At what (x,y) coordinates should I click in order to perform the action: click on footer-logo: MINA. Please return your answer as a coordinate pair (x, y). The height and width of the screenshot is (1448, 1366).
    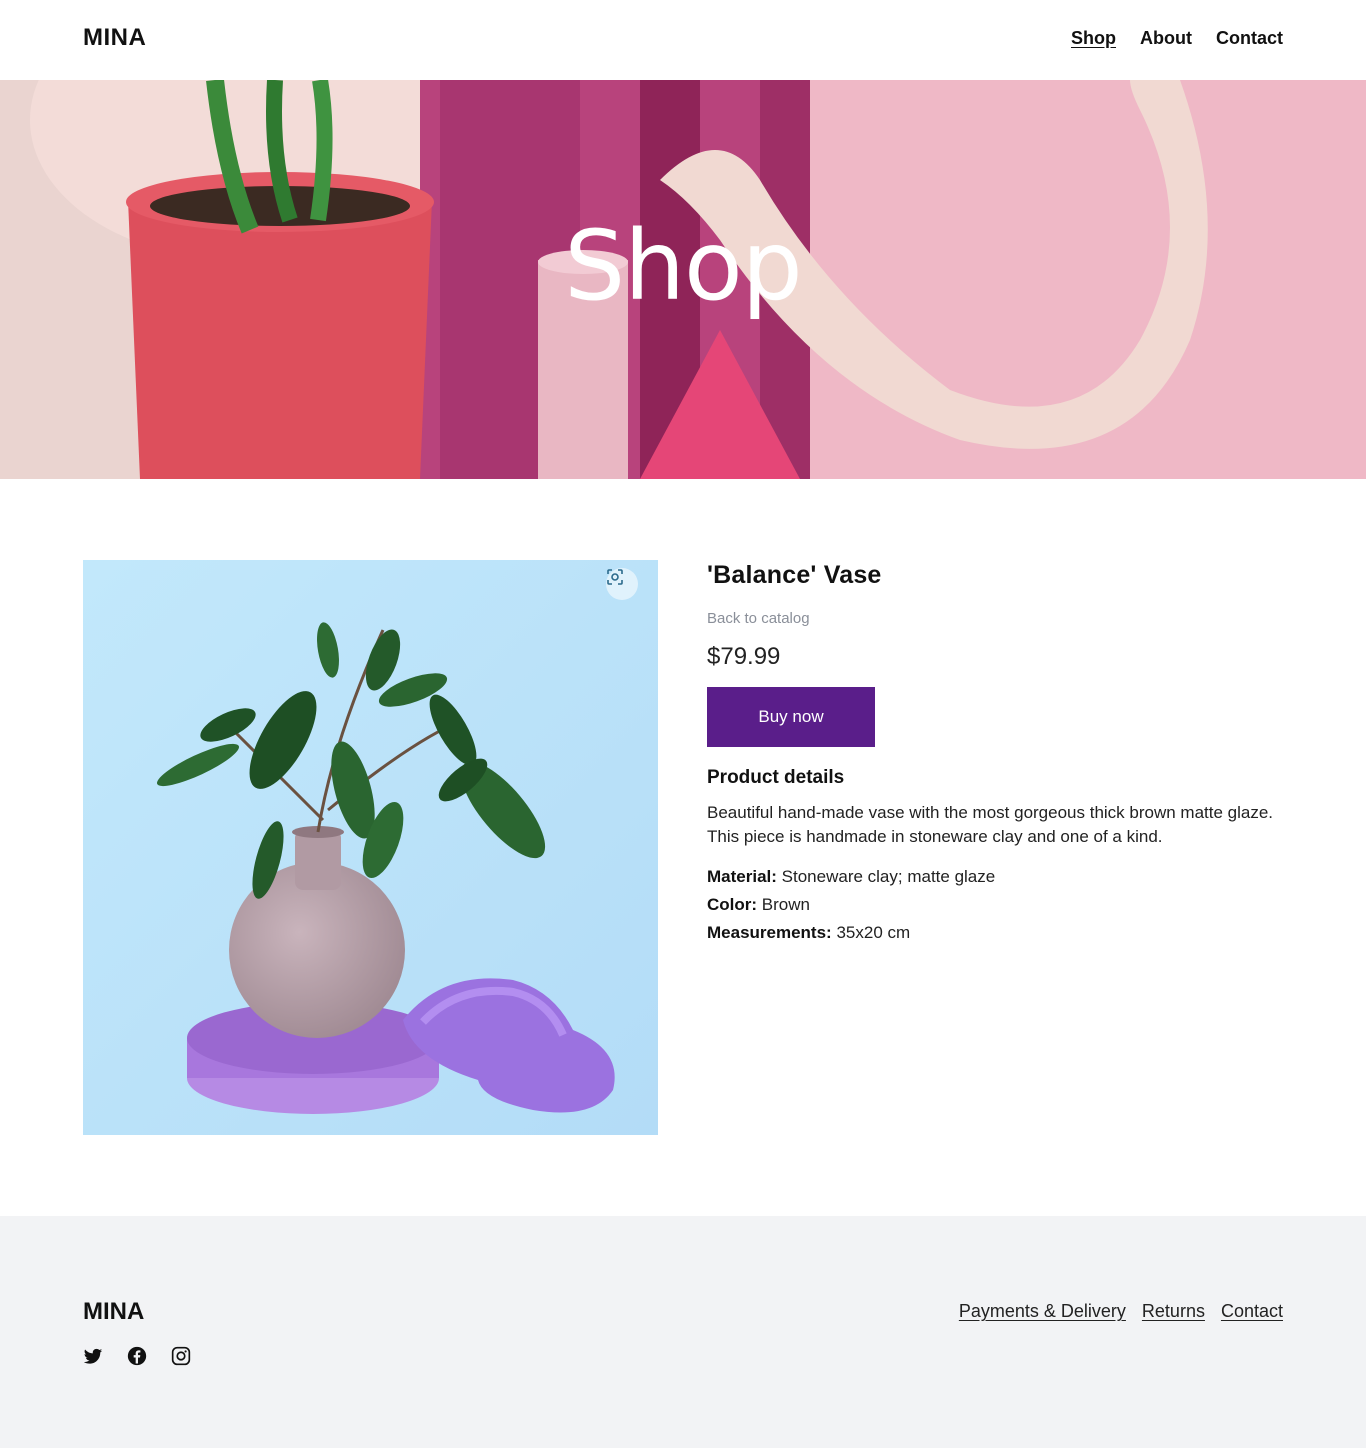
    Looking at the image, I should click on (113, 1312).